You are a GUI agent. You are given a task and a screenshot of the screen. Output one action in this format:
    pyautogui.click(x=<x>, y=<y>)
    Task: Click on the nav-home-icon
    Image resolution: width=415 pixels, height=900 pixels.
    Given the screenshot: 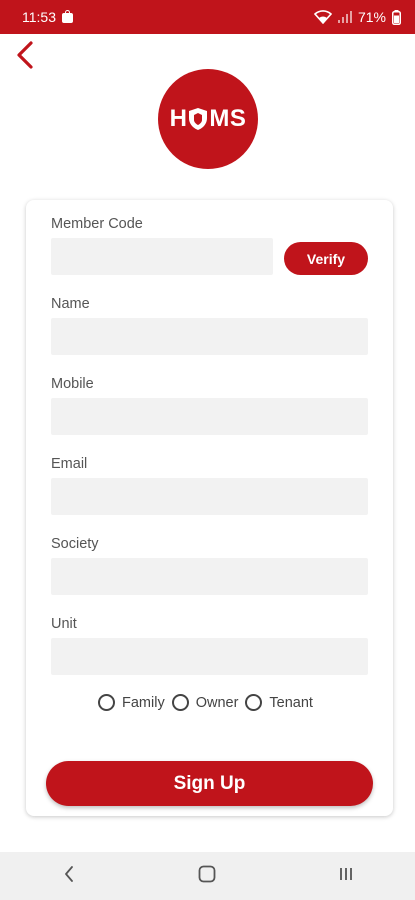 What is the action you would take?
    pyautogui.click(x=207, y=876)
    